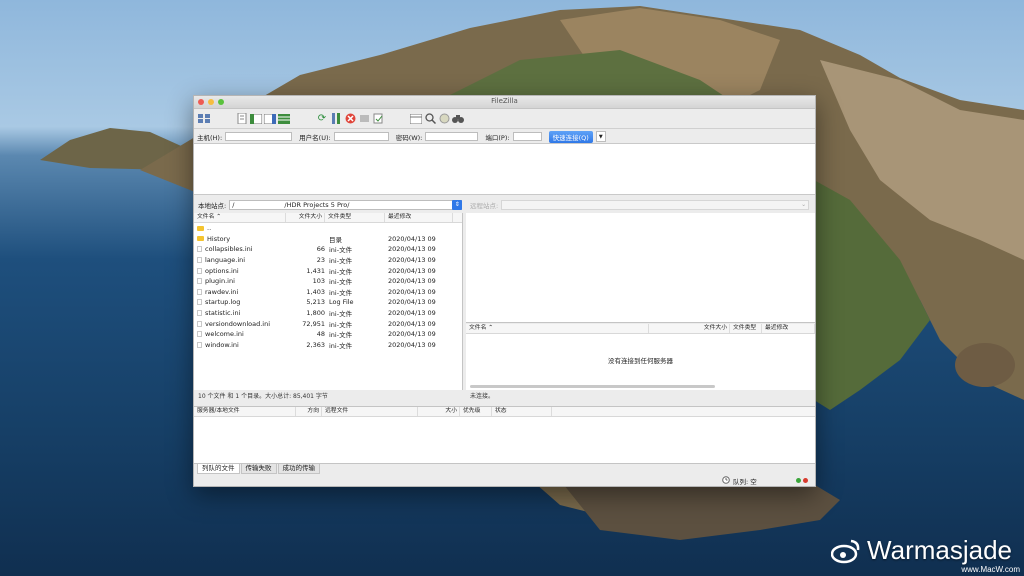 Image resolution: width=1024 pixels, height=576 pixels. I want to click on table-row: History 目录 2020/04/13 09, so click(328, 239).